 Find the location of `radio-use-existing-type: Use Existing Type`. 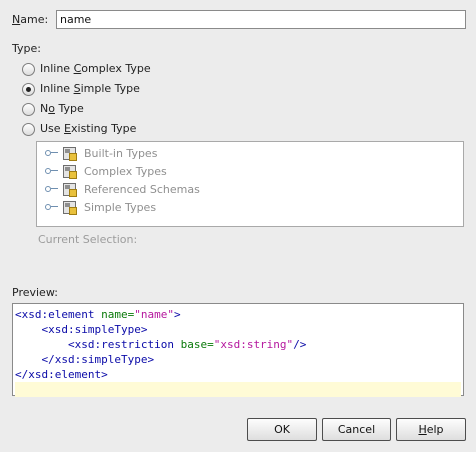

radio-use-existing-type: Use Existing Type is located at coordinates (79, 129).